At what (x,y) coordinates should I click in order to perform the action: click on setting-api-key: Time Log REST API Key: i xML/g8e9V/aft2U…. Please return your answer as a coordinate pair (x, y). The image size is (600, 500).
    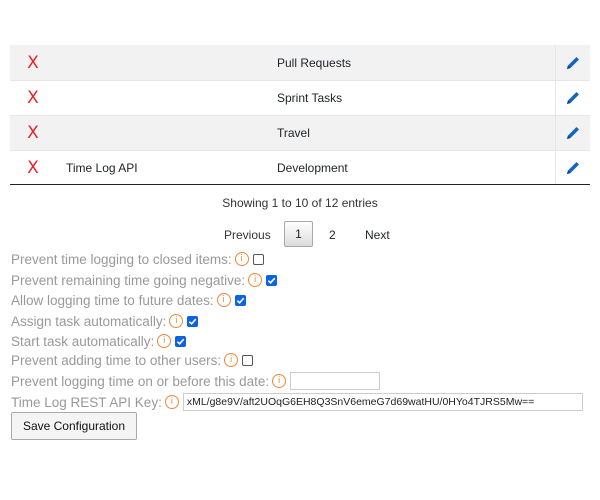
    Looking at the image, I should click on (297, 402).